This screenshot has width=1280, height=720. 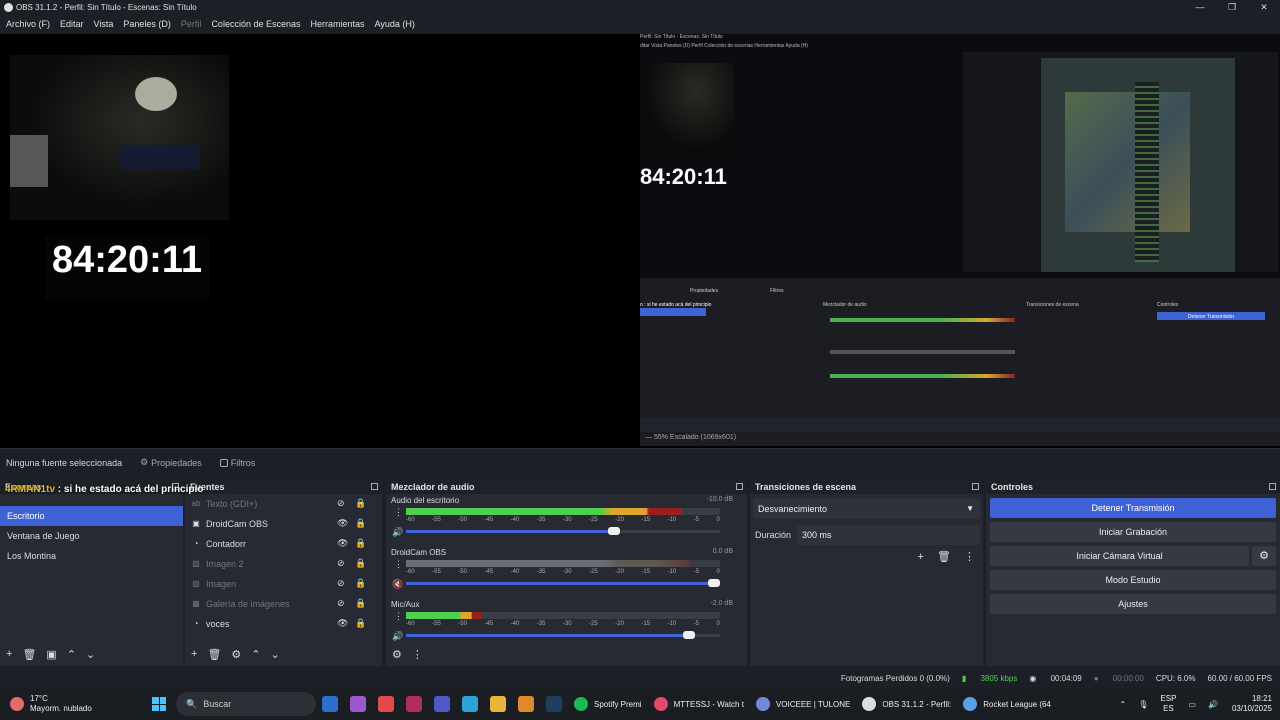 I want to click on stop-streaming-button: Detener Transmisión, so click(x=1133, y=508).